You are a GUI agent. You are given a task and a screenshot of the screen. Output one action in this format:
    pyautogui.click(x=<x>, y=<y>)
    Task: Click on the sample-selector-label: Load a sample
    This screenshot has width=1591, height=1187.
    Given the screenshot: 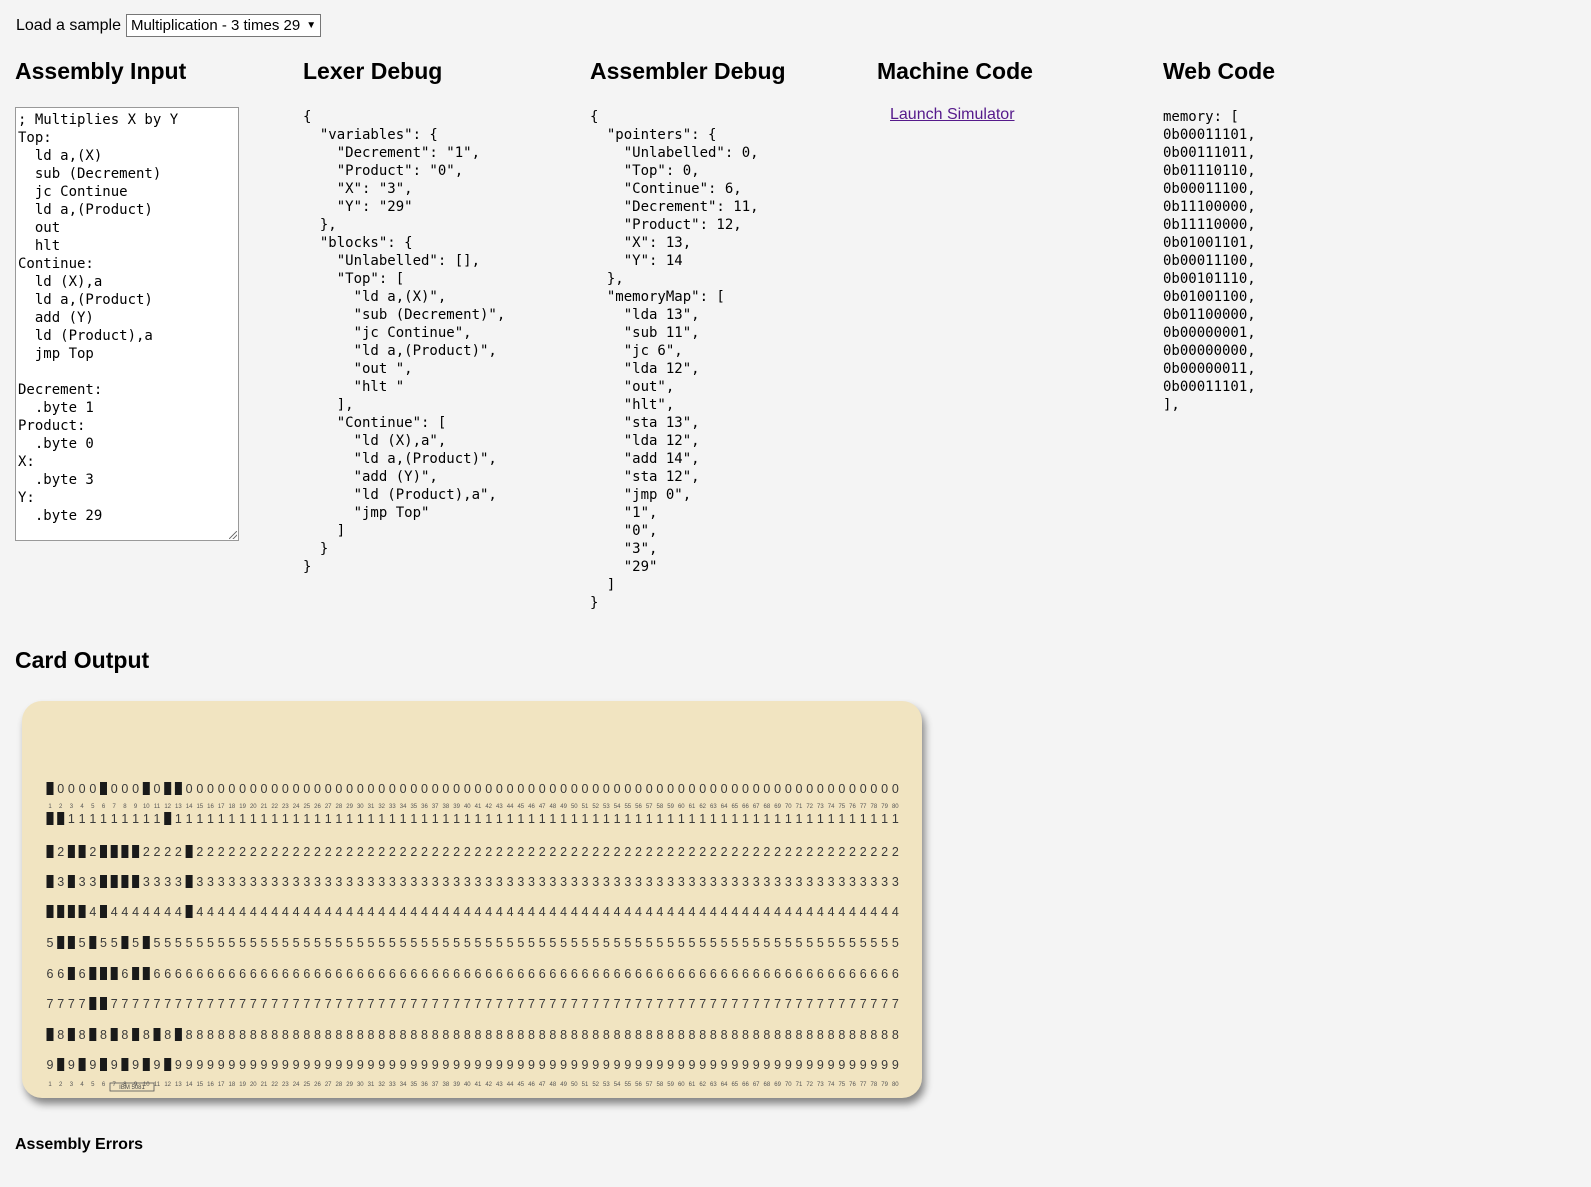 What is the action you would take?
    pyautogui.click(x=68, y=25)
    